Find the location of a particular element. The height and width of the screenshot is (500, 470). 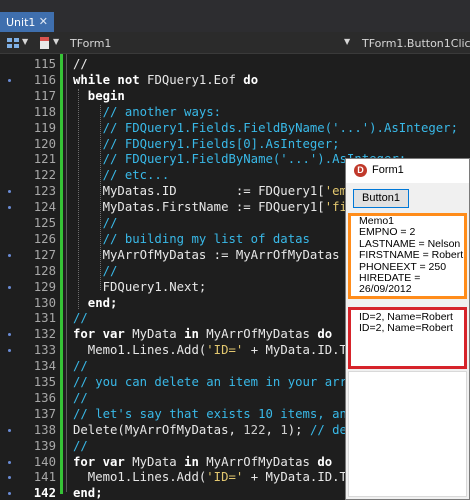

line-number: 137 is located at coordinates (44, 413).